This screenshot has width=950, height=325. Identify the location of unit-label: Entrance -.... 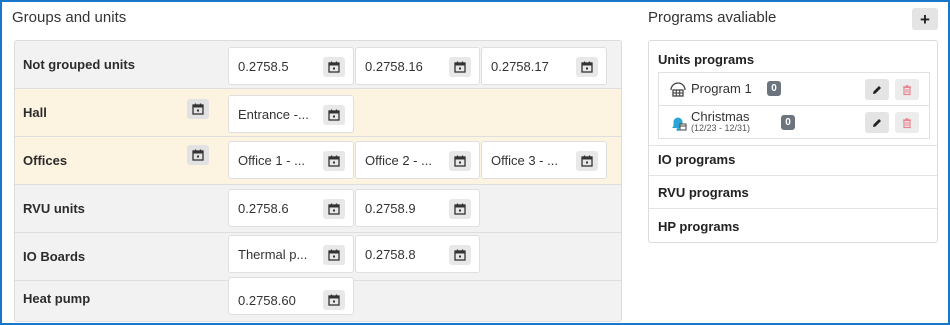
(273, 114).